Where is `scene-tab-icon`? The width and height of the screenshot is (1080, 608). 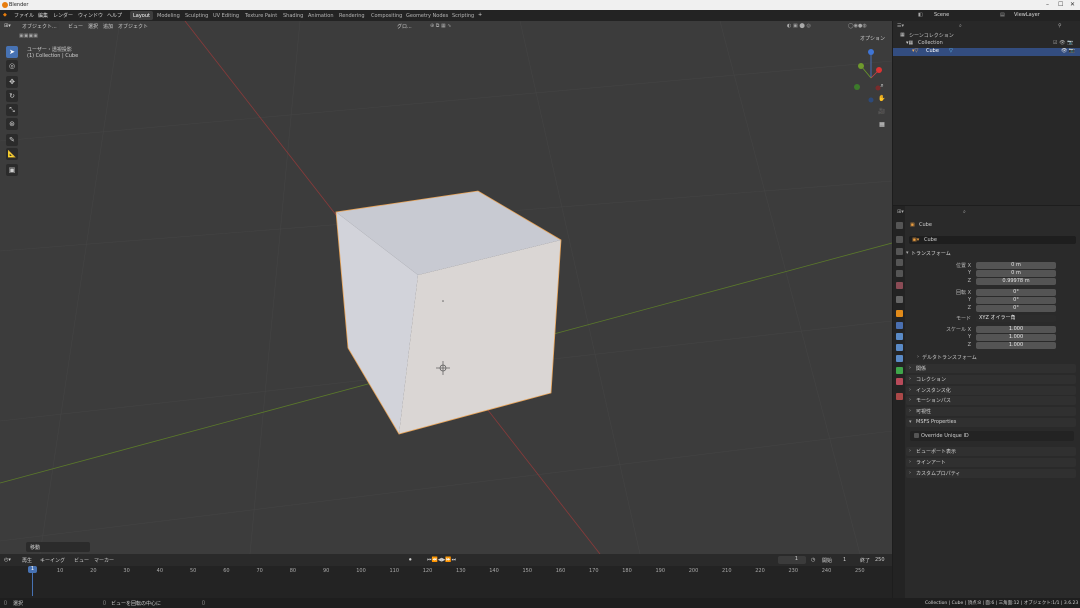
scene-tab-icon is located at coordinates (899, 273).